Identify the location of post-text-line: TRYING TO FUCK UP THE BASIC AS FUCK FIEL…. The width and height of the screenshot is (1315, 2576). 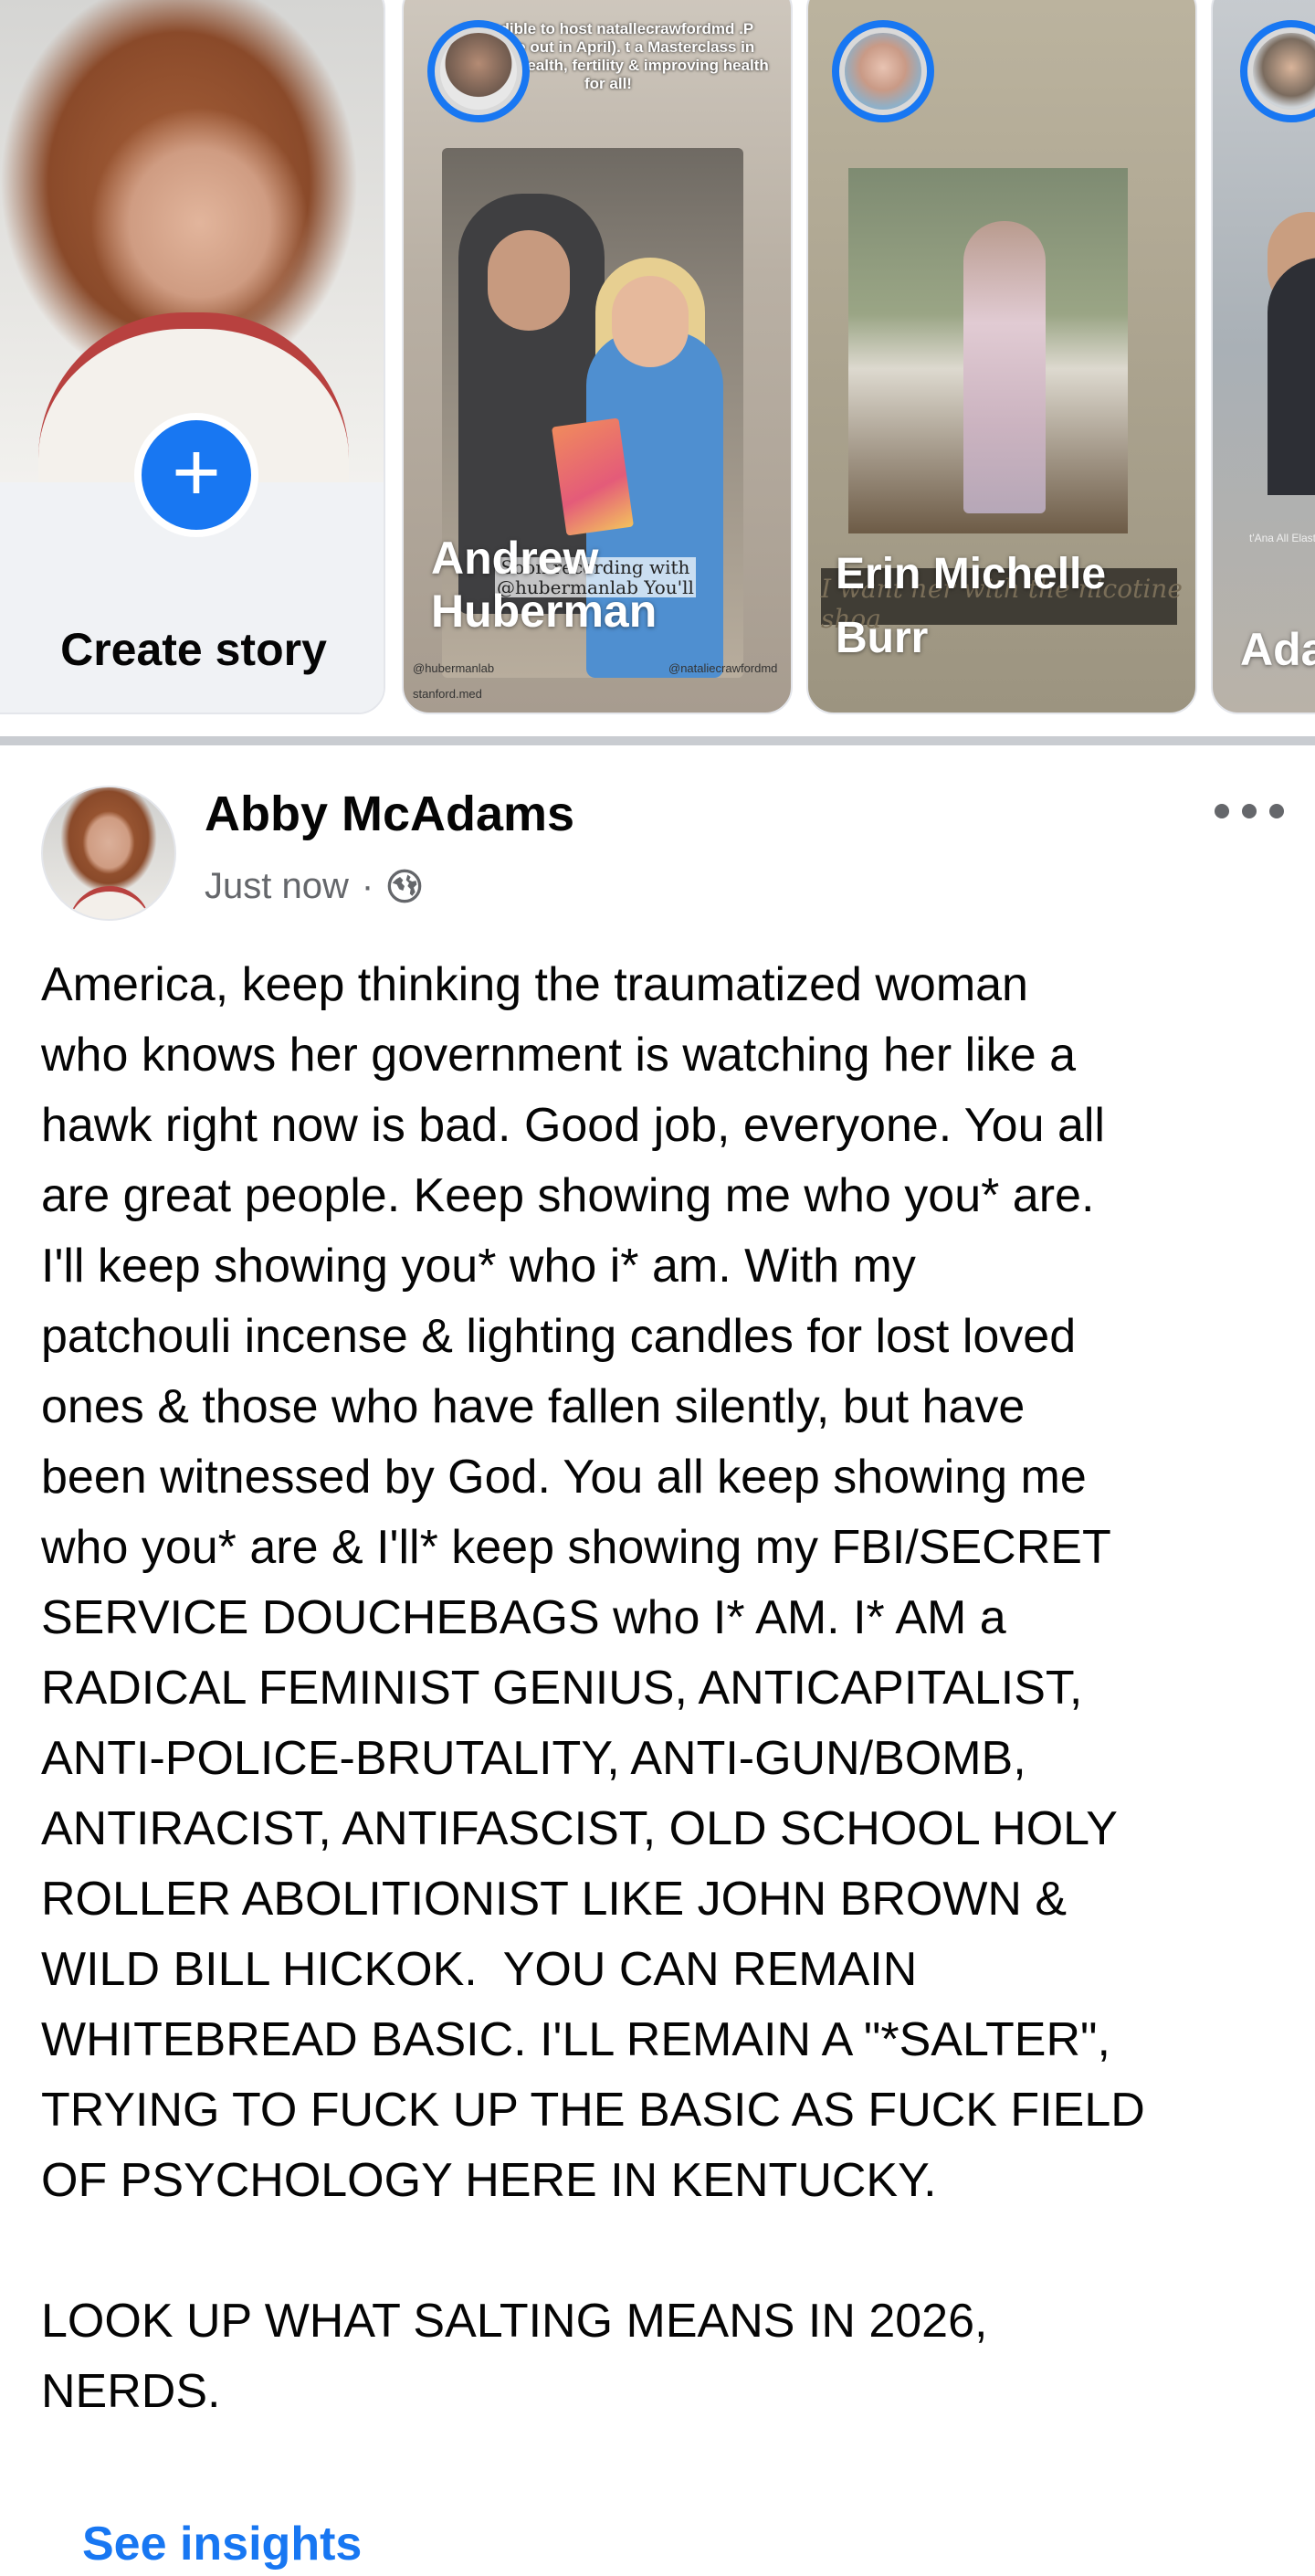
(593, 2111).